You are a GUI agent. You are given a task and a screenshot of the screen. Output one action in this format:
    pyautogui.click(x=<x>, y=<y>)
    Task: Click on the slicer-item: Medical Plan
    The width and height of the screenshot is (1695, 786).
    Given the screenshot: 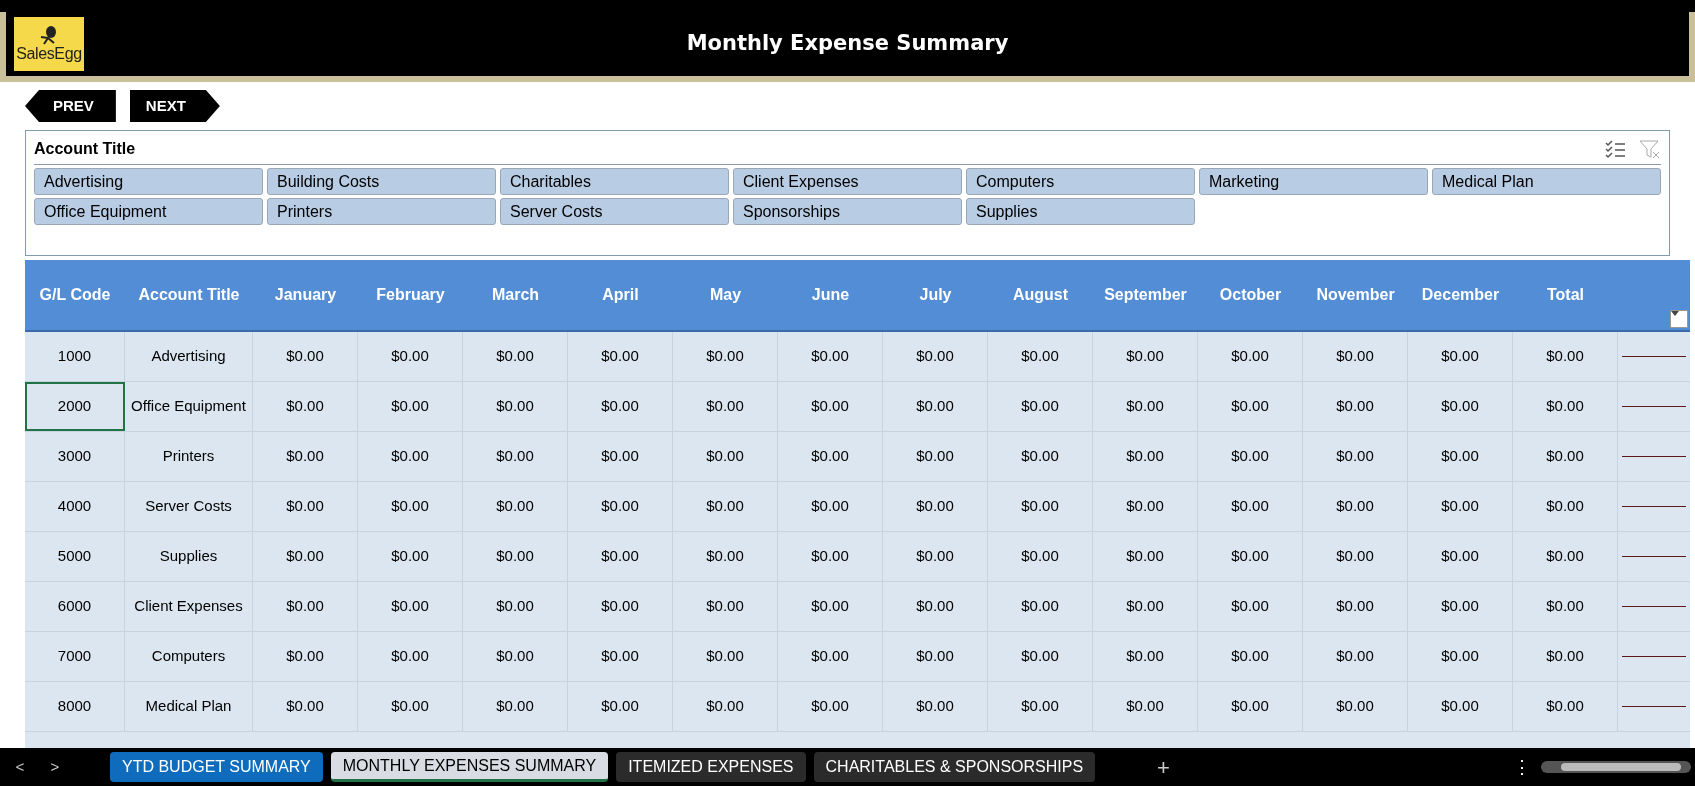 What is the action you would take?
    pyautogui.click(x=1546, y=181)
    